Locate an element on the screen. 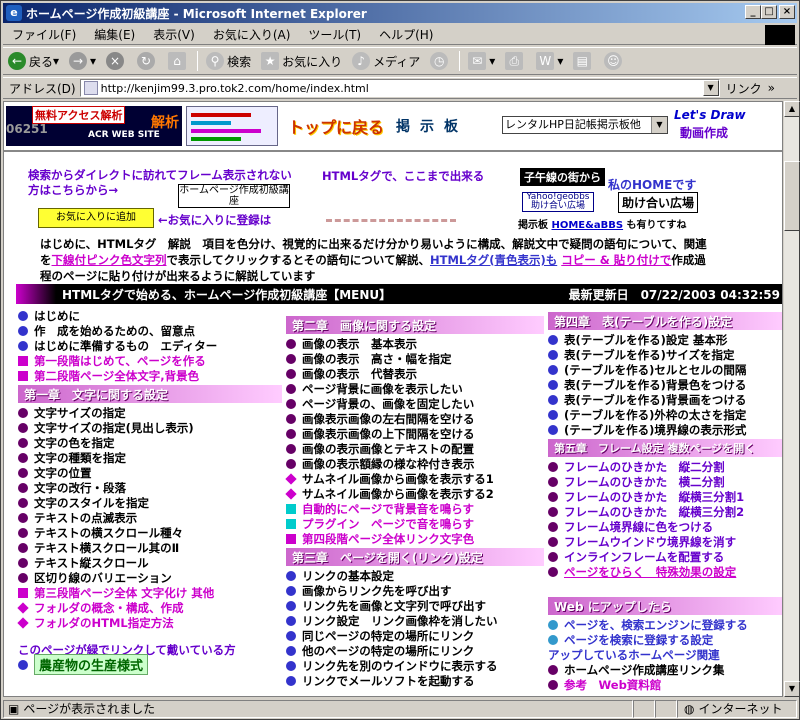 Image resolution: width=800 pixels, height=720 pixels. list-item: フレームのひきかた 横二分割 is located at coordinates (665, 481).